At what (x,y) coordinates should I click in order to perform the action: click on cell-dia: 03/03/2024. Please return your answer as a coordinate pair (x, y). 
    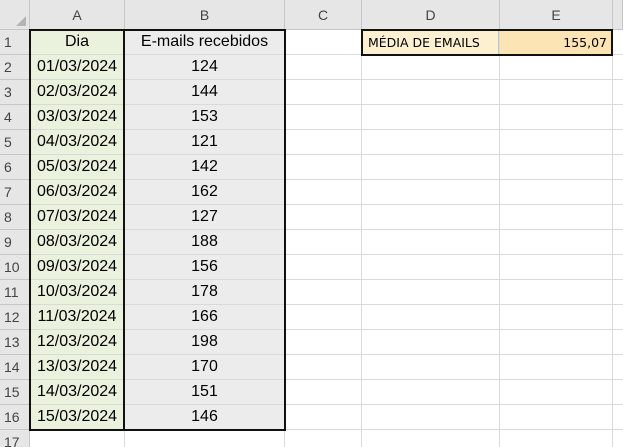
    Looking at the image, I should click on (77, 117).